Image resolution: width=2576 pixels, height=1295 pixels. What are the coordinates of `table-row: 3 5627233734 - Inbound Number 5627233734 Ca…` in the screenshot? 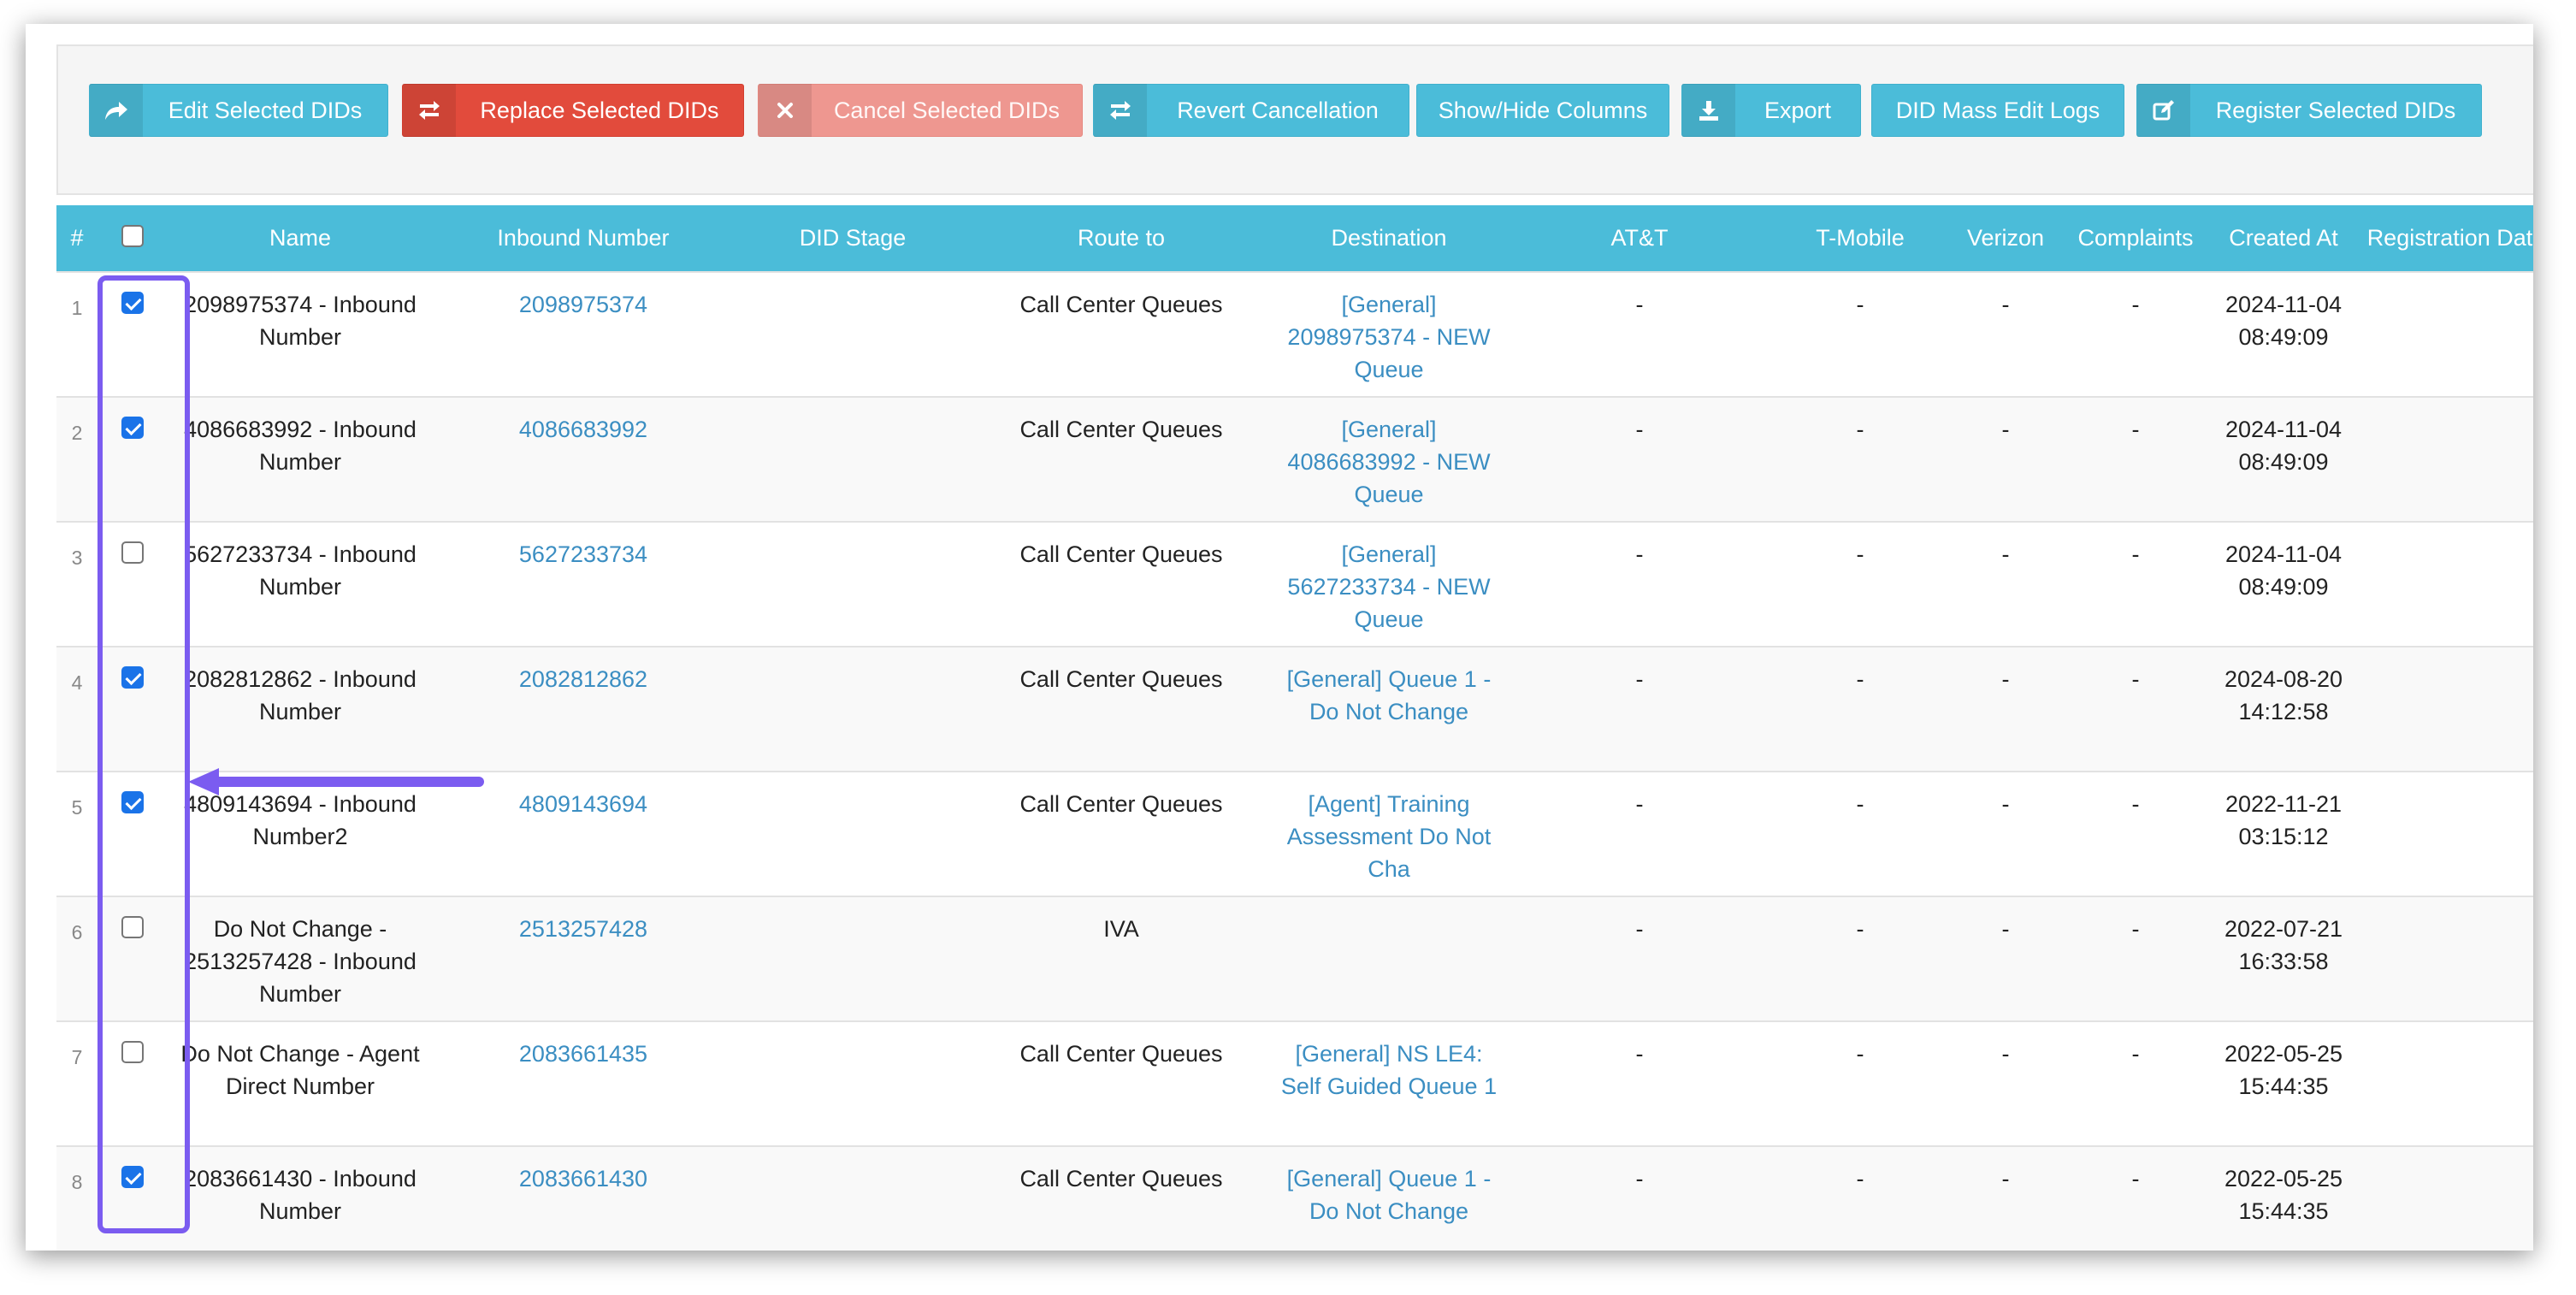 It's located at (1294, 584).